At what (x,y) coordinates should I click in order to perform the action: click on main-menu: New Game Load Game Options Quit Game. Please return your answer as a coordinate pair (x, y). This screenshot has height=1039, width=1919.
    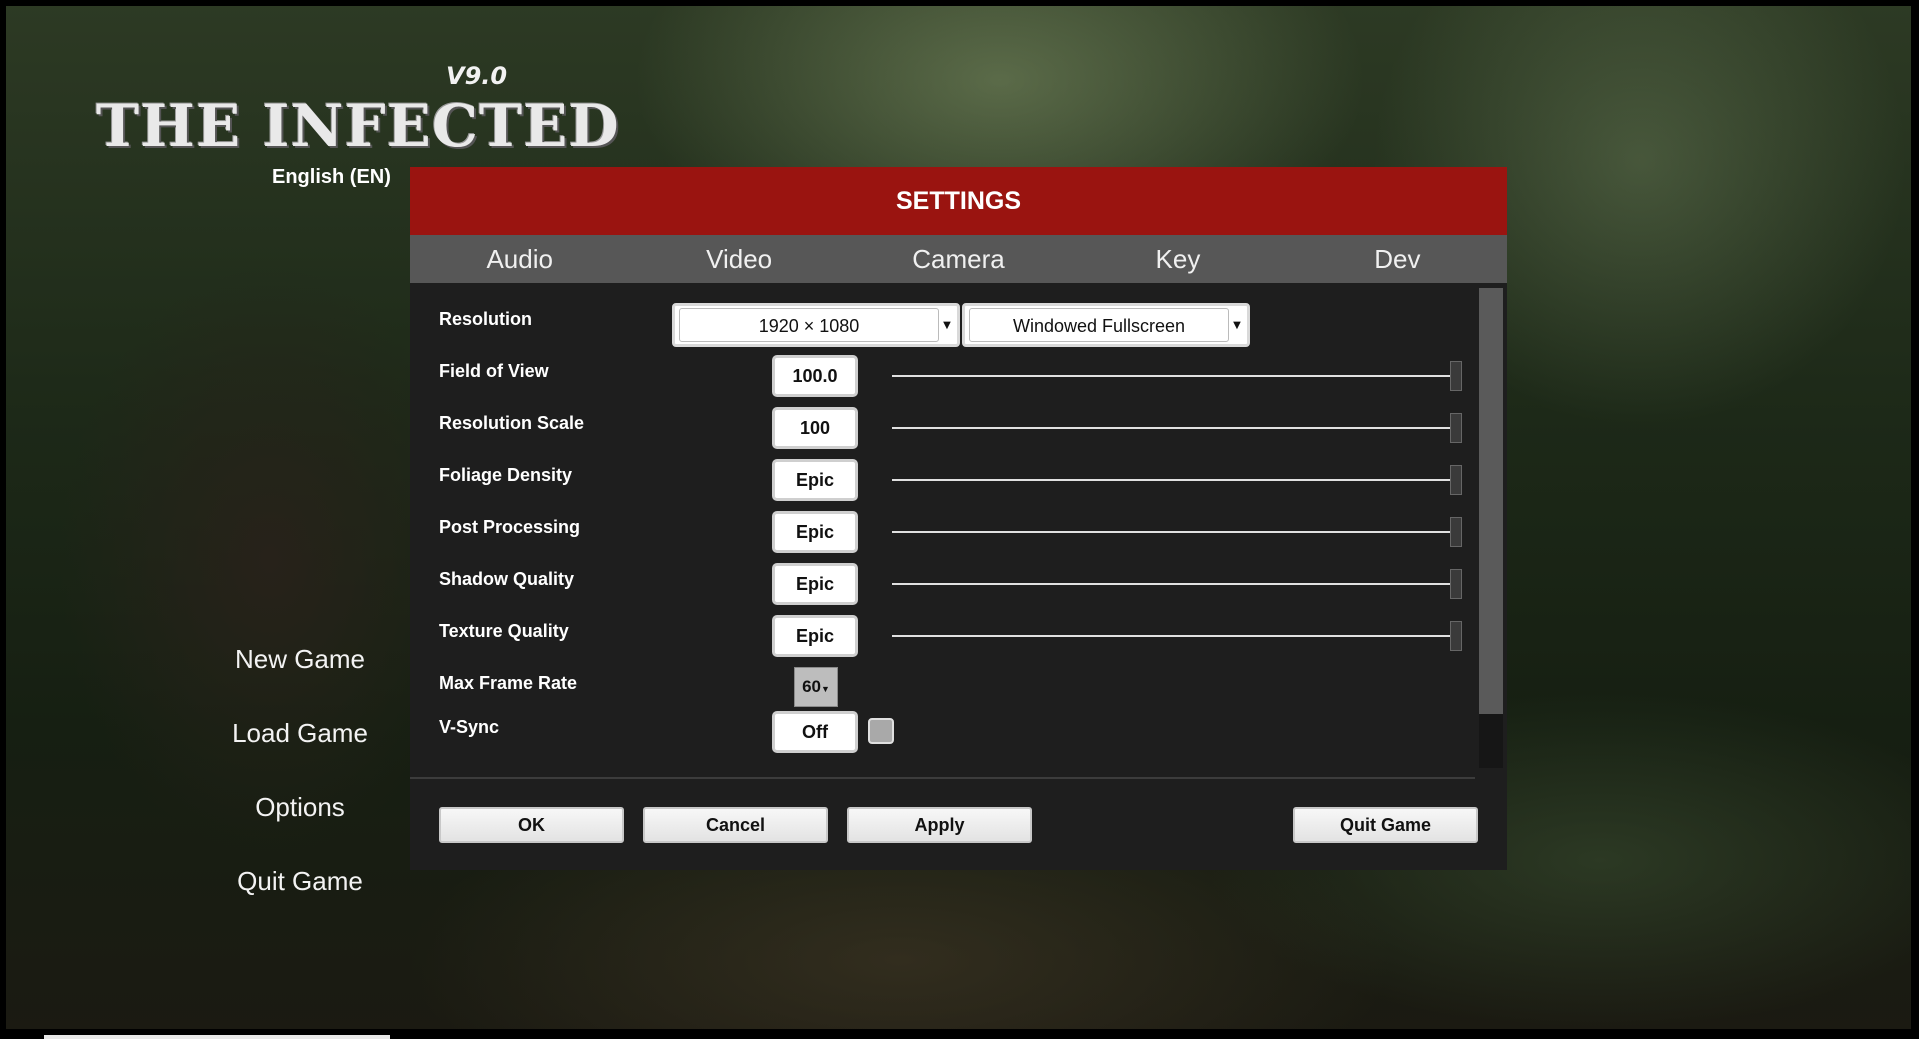
    Looking at the image, I should click on (300, 783).